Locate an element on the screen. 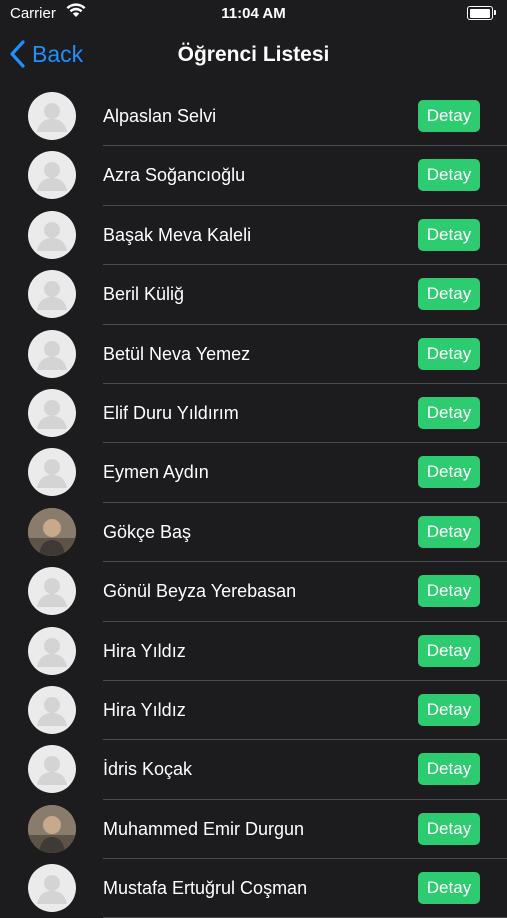 The image size is (507, 918). list-item: Eymen Aydın Detay is located at coordinates (253, 473).